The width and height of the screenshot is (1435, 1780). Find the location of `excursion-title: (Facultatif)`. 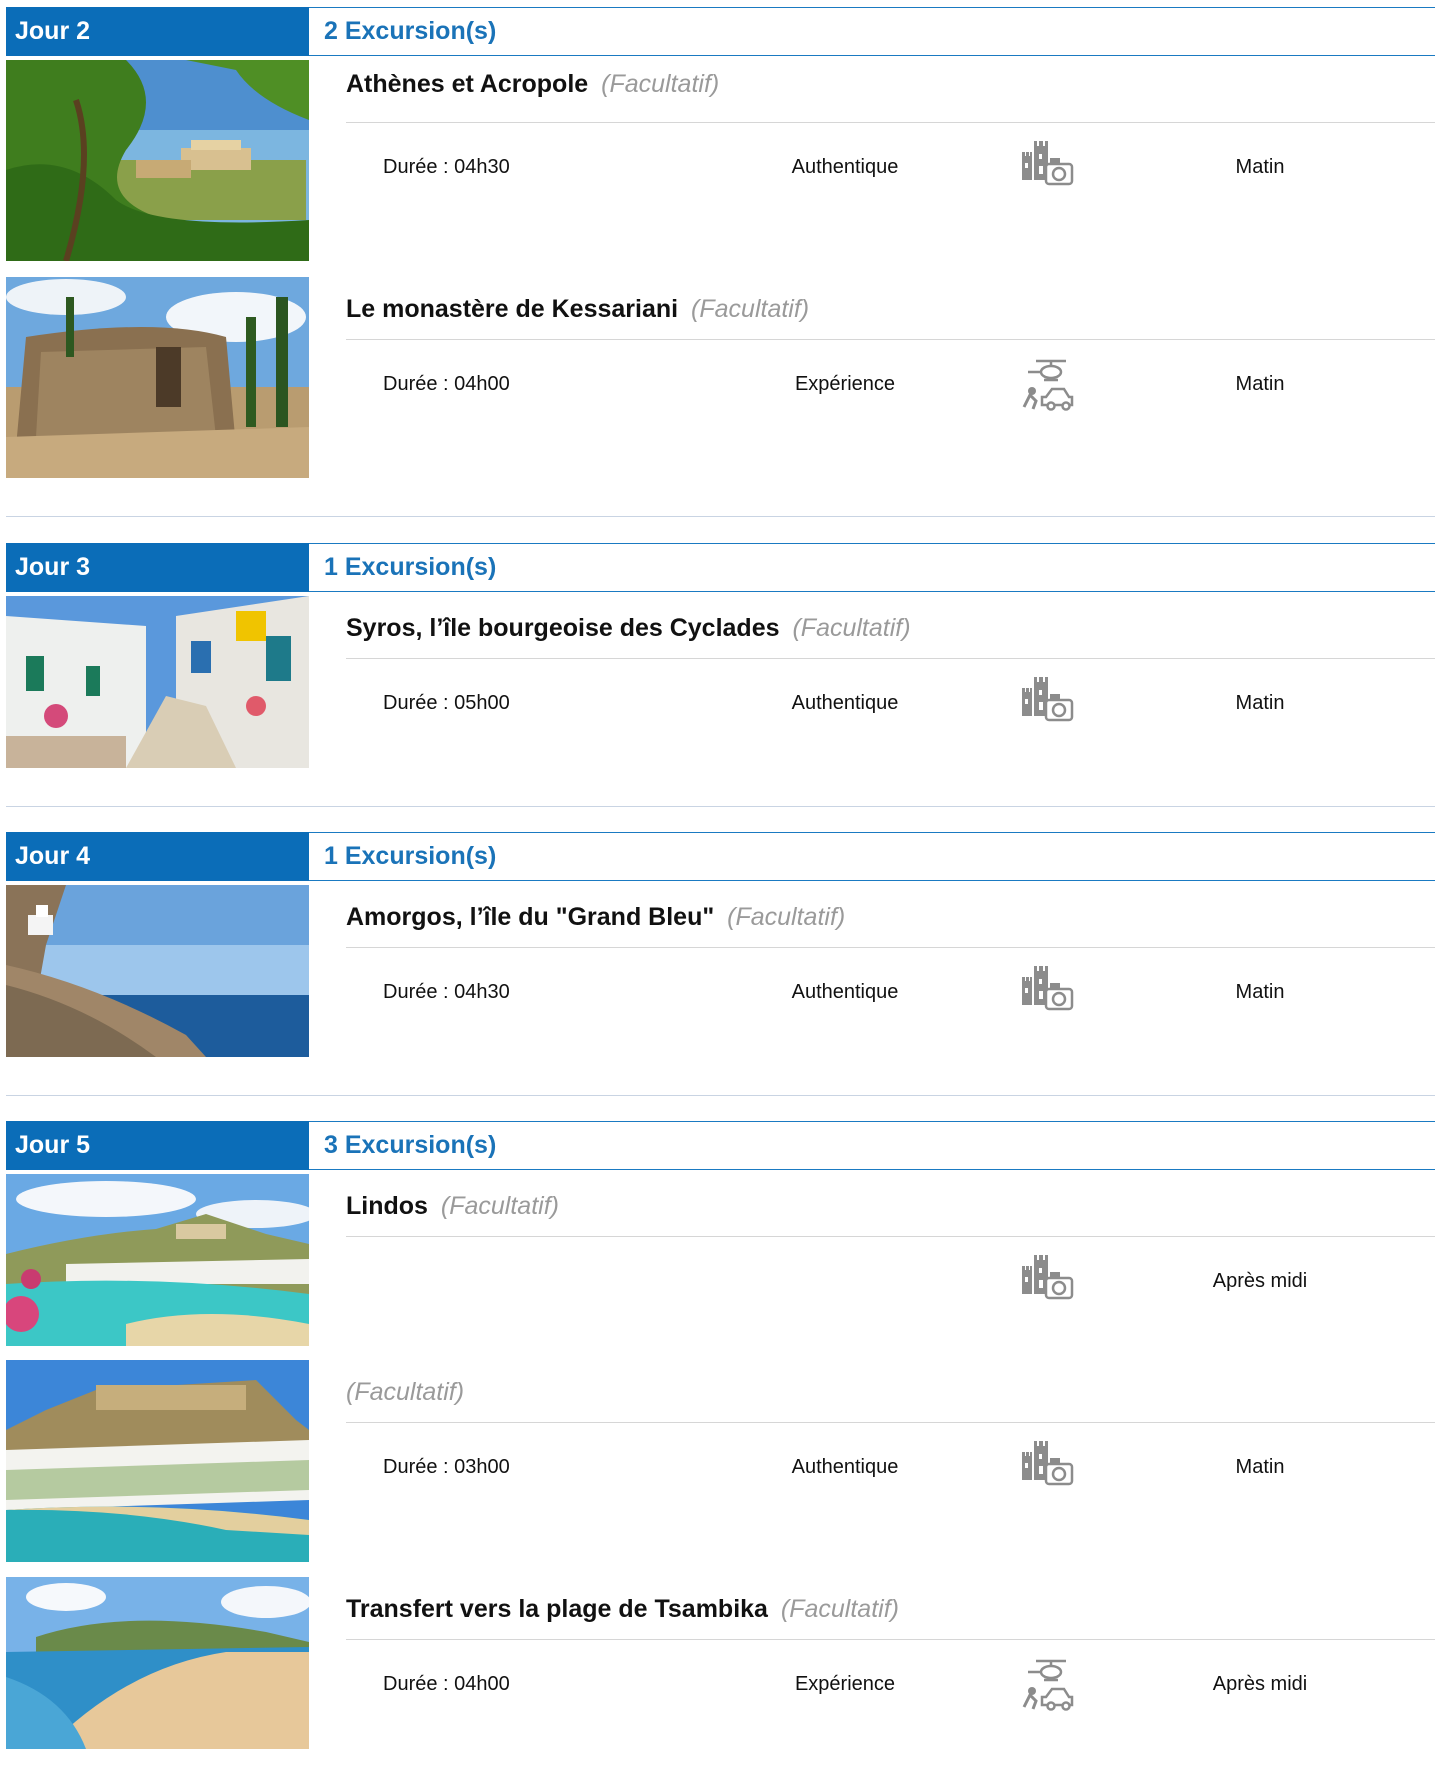

excursion-title: (Facultatif) is located at coordinates (405, 1392).